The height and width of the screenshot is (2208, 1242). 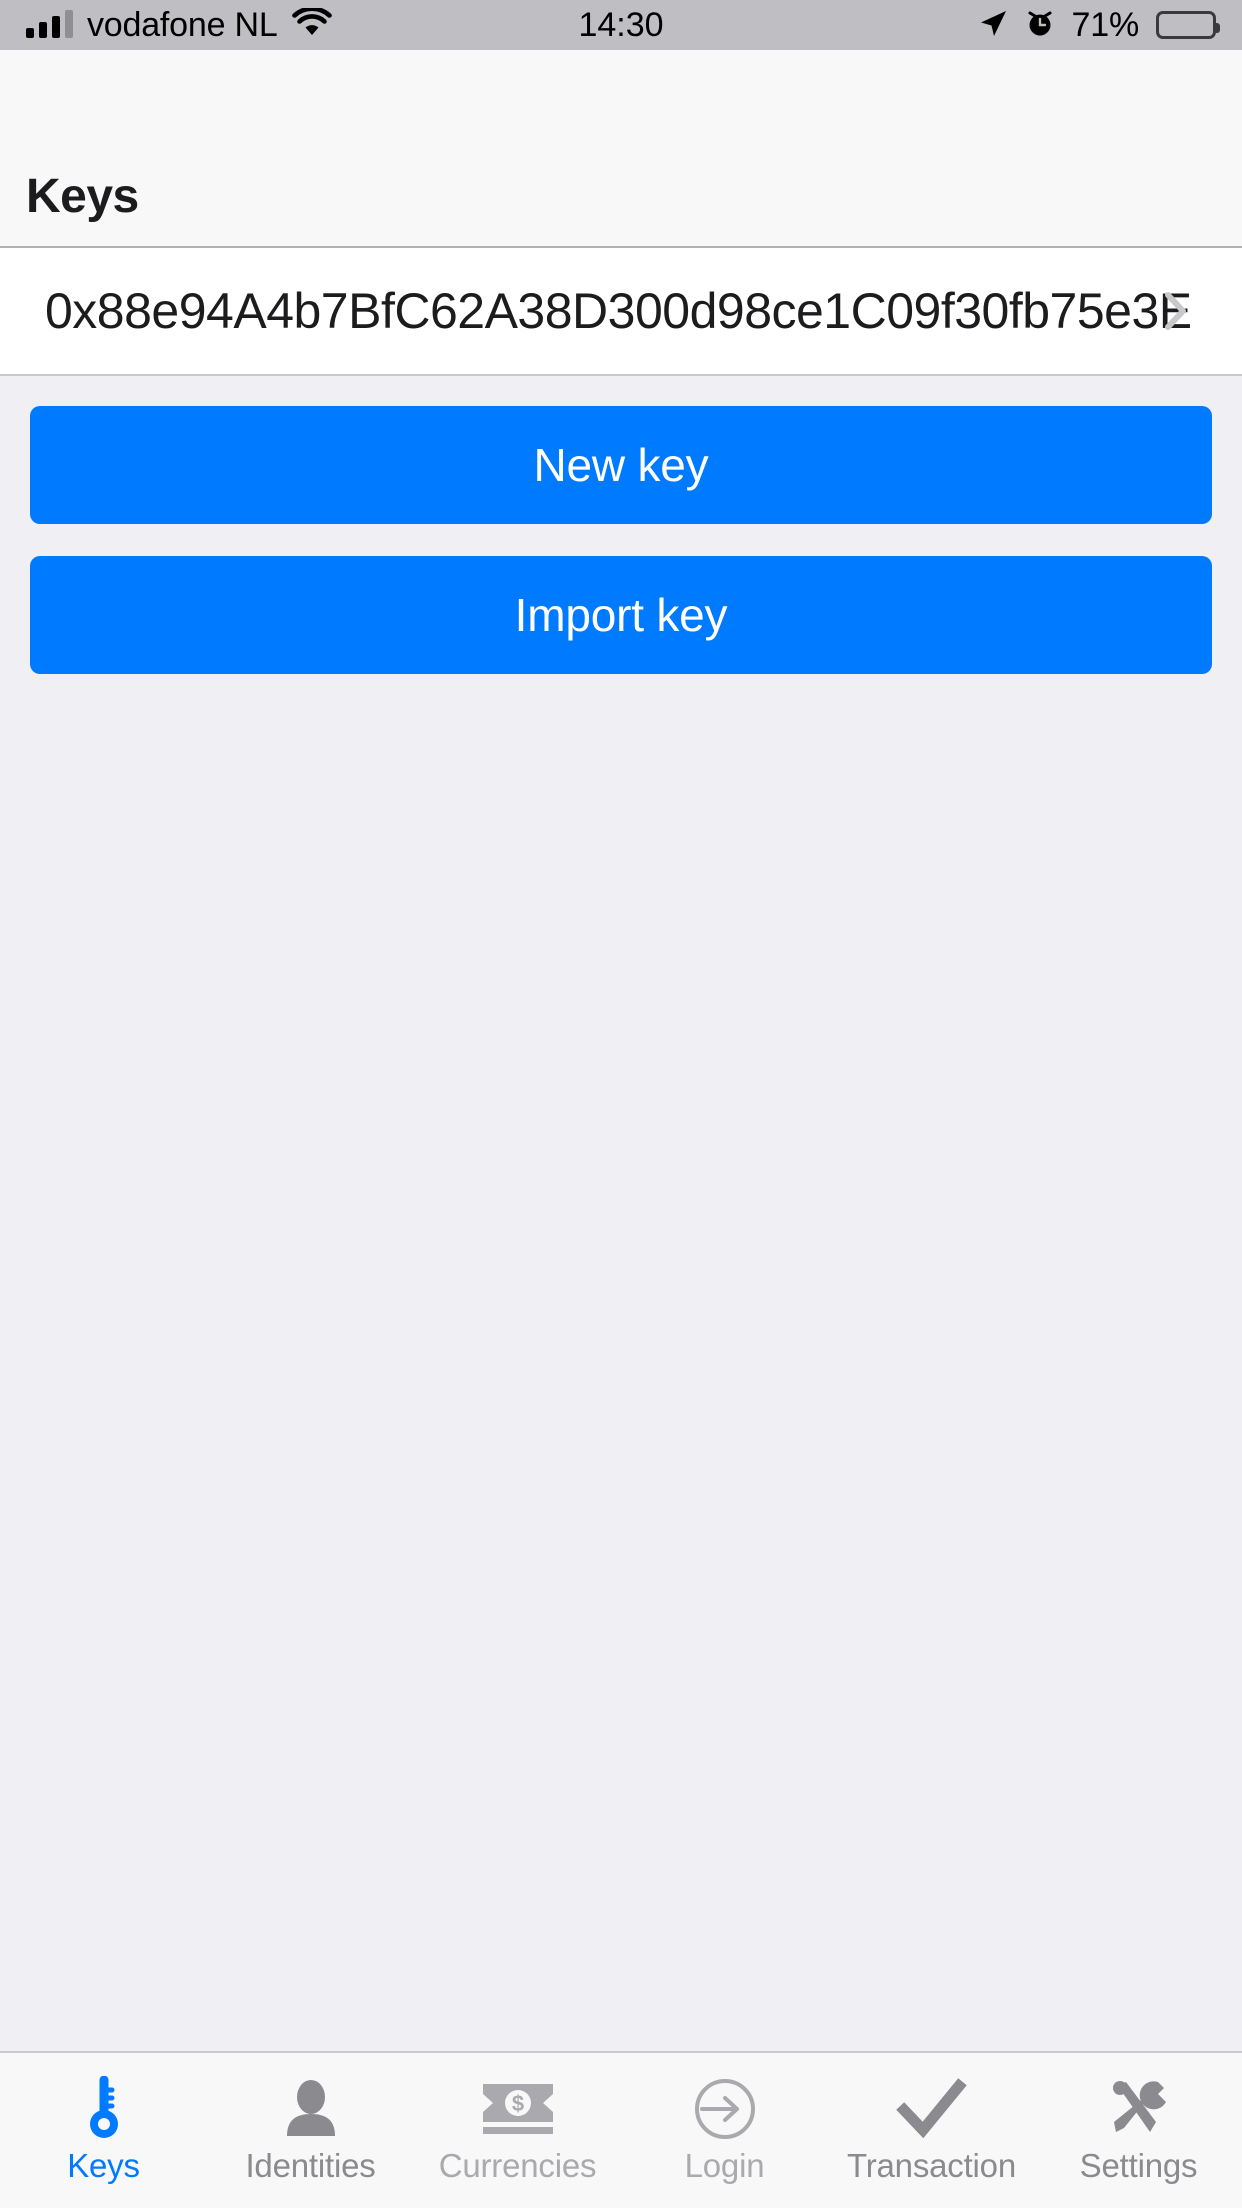 I want to click on page-title: Keys, so click(x=82, y=196).